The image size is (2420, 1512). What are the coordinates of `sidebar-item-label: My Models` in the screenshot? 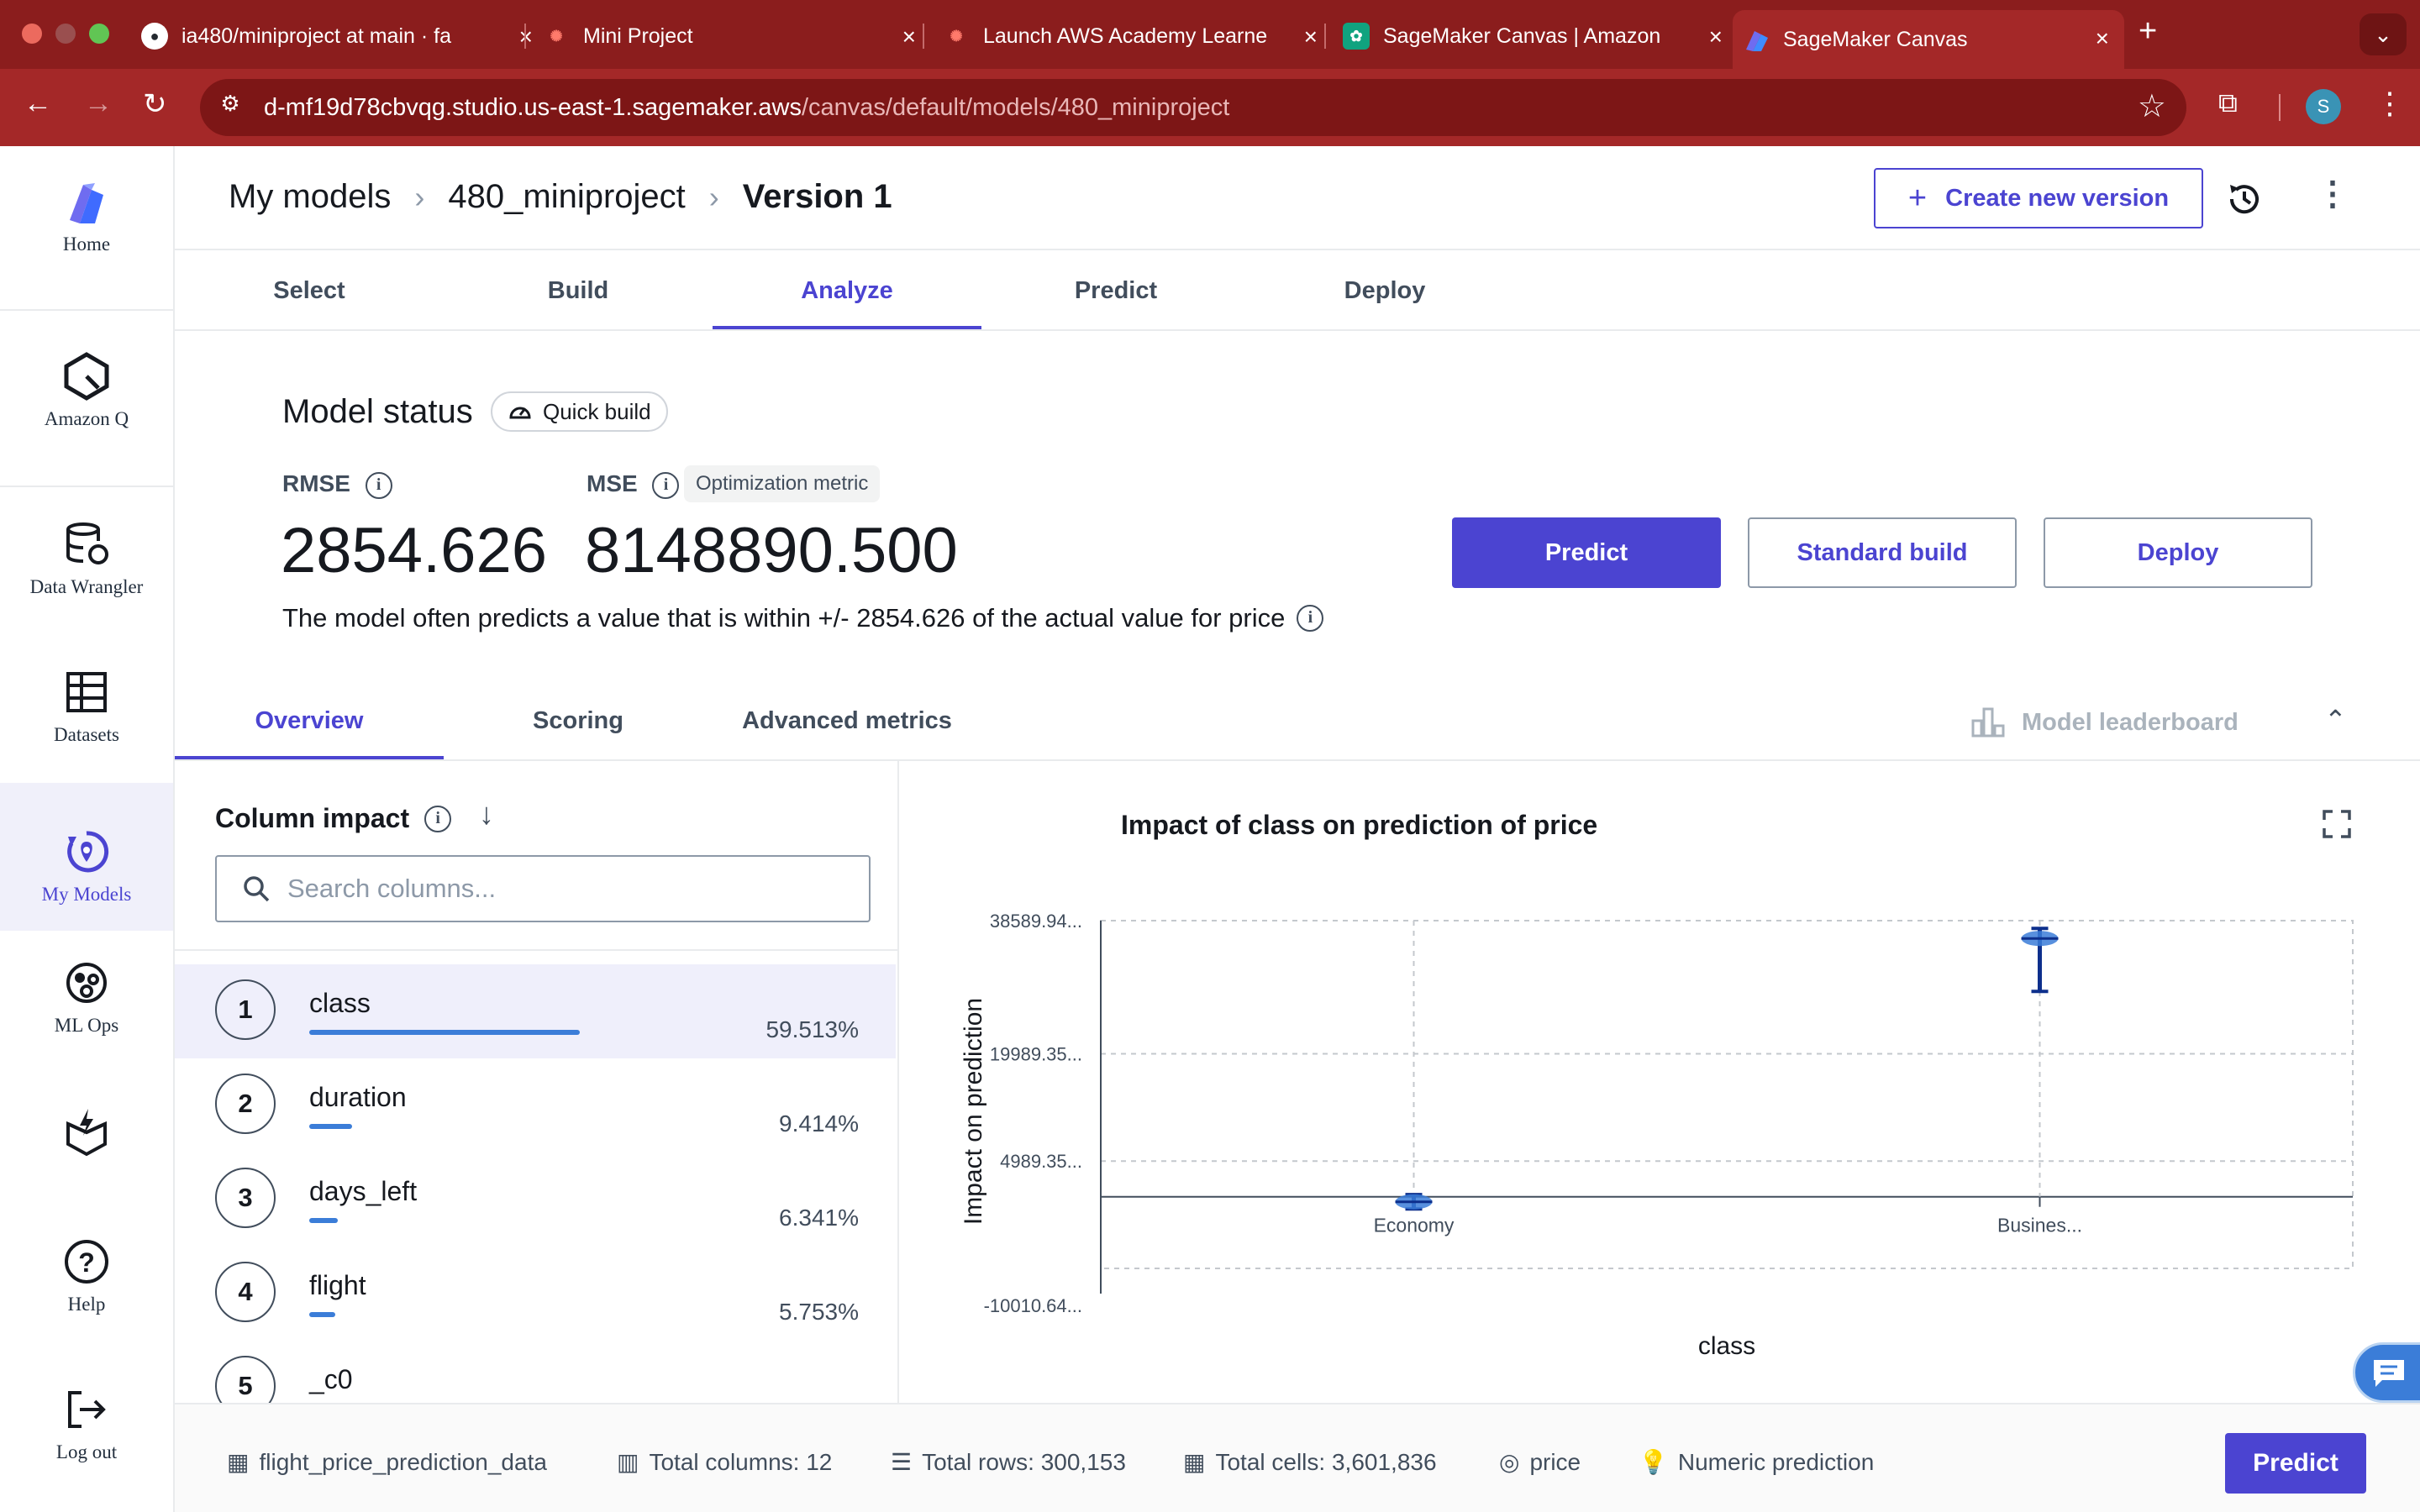 It's located at (86, 894).